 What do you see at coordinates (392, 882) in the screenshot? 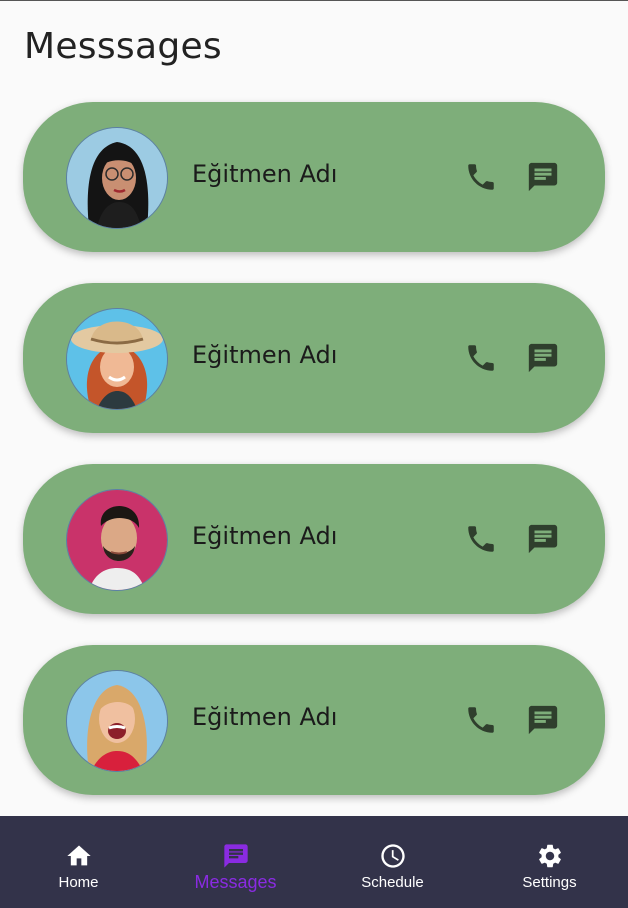
I see `nav-label-schedule: Schedule` at bounding box center [392, 882].